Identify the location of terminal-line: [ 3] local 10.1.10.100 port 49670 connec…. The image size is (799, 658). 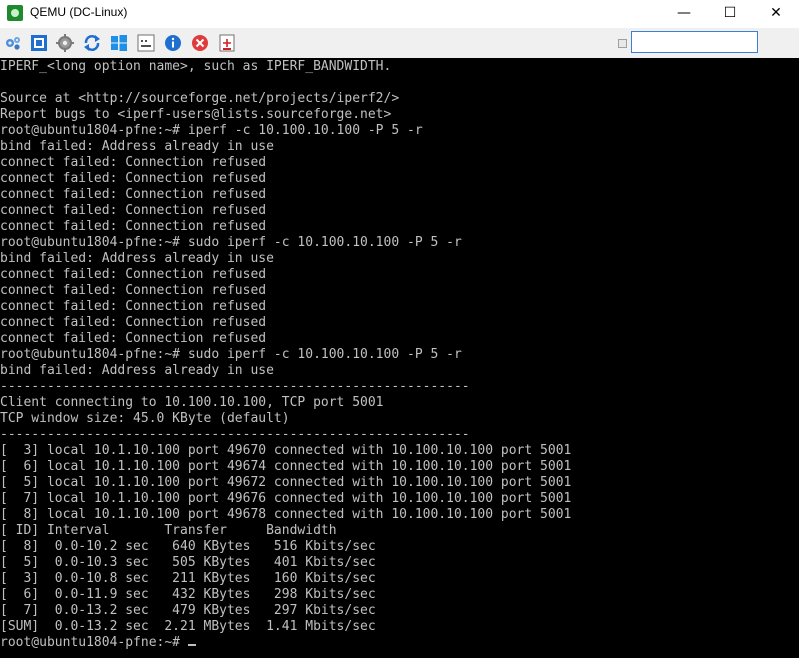
(286, 450).